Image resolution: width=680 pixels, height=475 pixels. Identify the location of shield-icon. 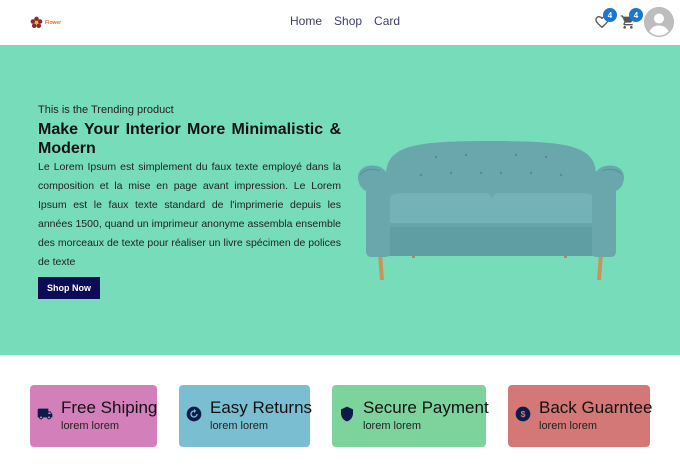
(347, 414).